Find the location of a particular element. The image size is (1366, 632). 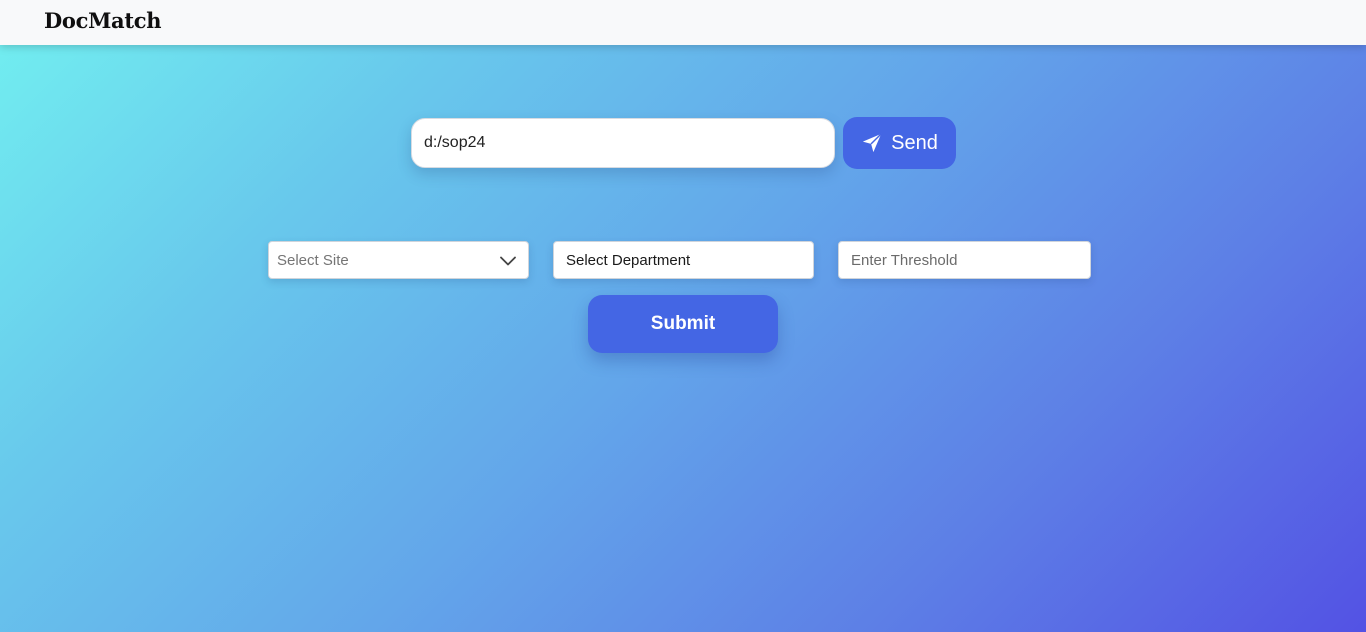

chevron-down-icon is located at coordinates (508, 261).